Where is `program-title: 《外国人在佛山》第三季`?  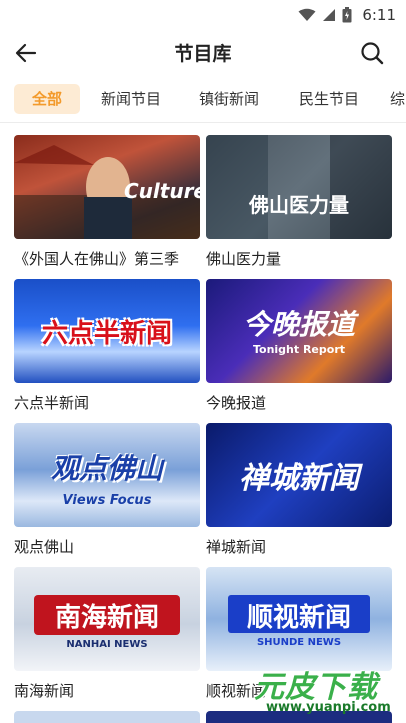 program-title: 《外国人在佛山》第三季 is located at coordinates (97, 259).